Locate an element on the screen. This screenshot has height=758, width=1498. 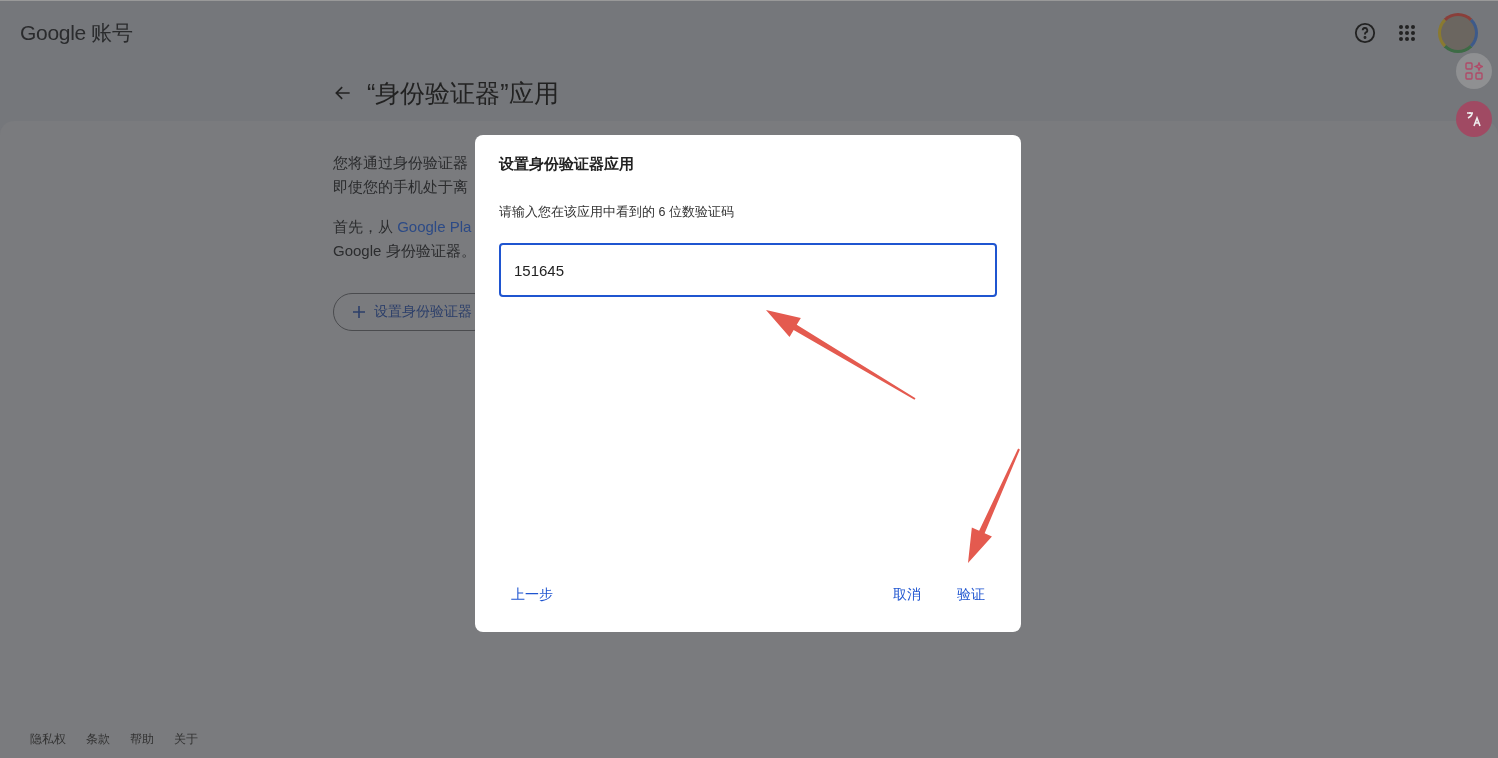
paragraph-line: 即使您的手机处于离 is located at coordinates (400, 187).